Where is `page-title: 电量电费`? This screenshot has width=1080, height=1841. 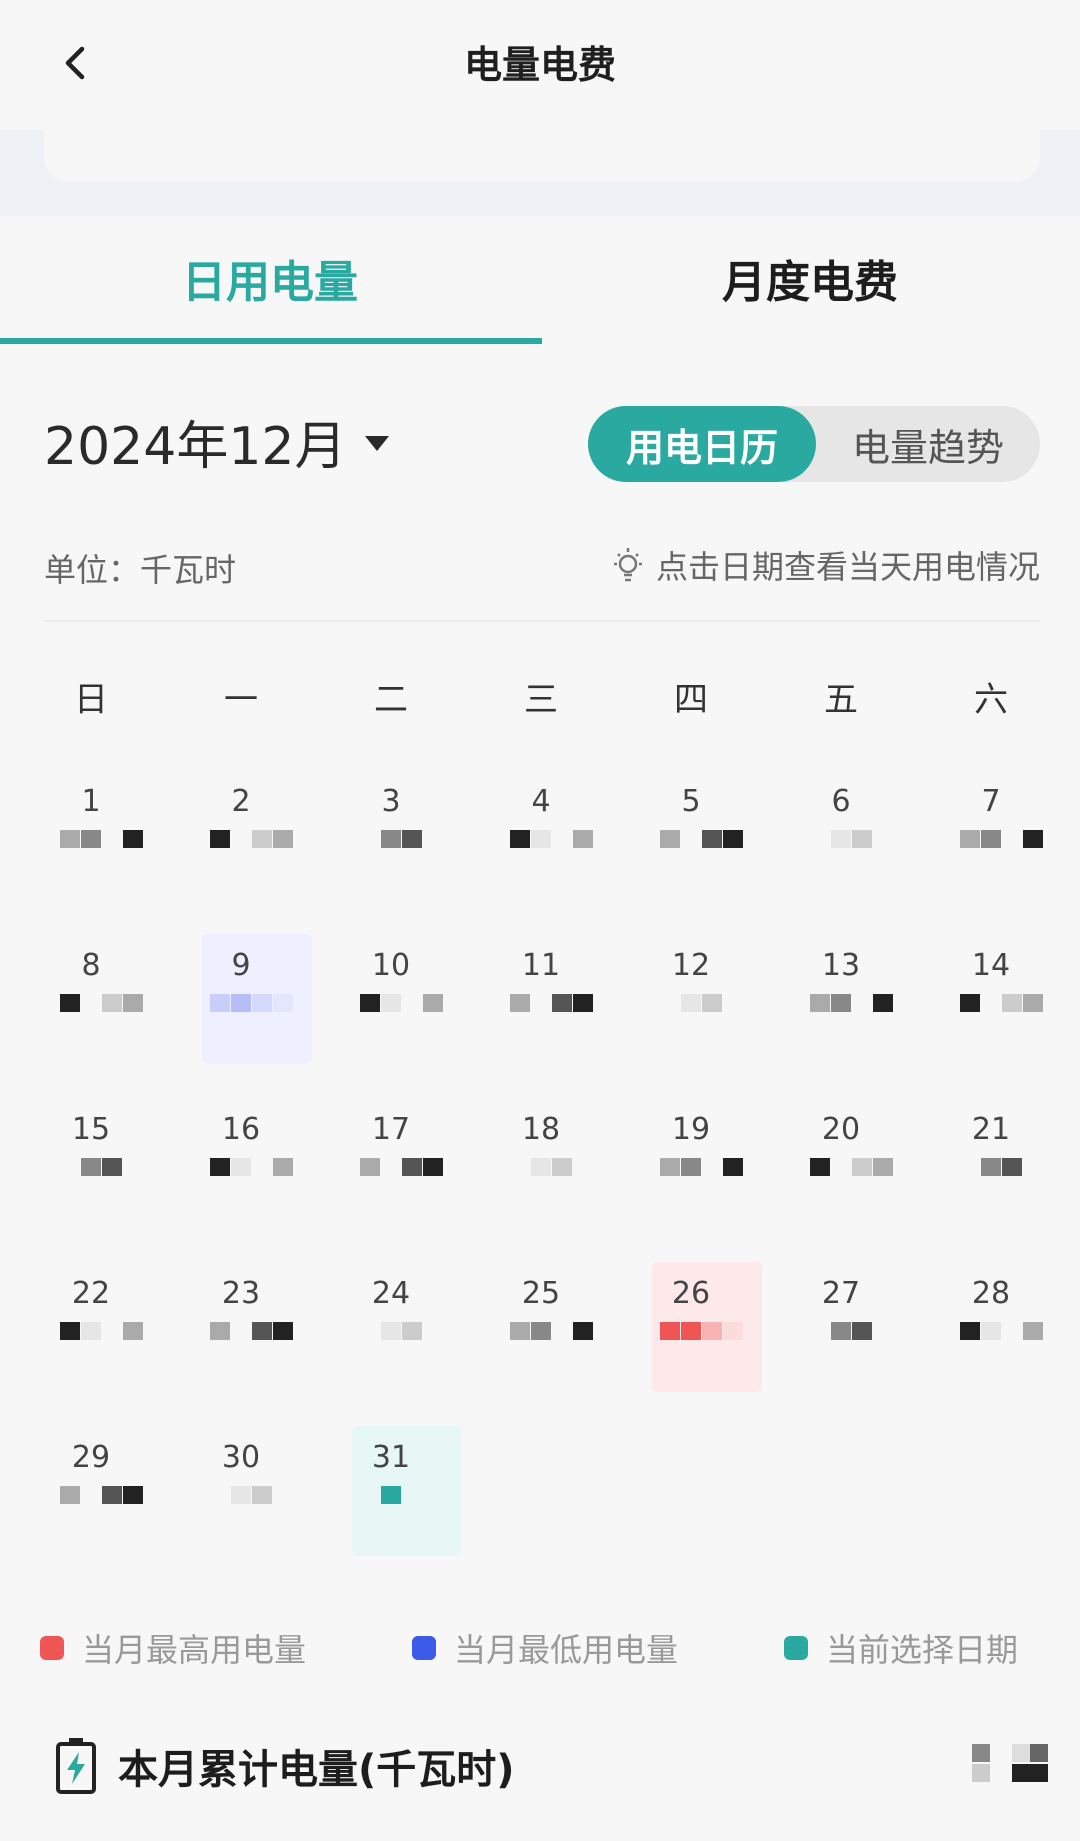
page-title: 电量电费 is located at coordinates (539, 65).